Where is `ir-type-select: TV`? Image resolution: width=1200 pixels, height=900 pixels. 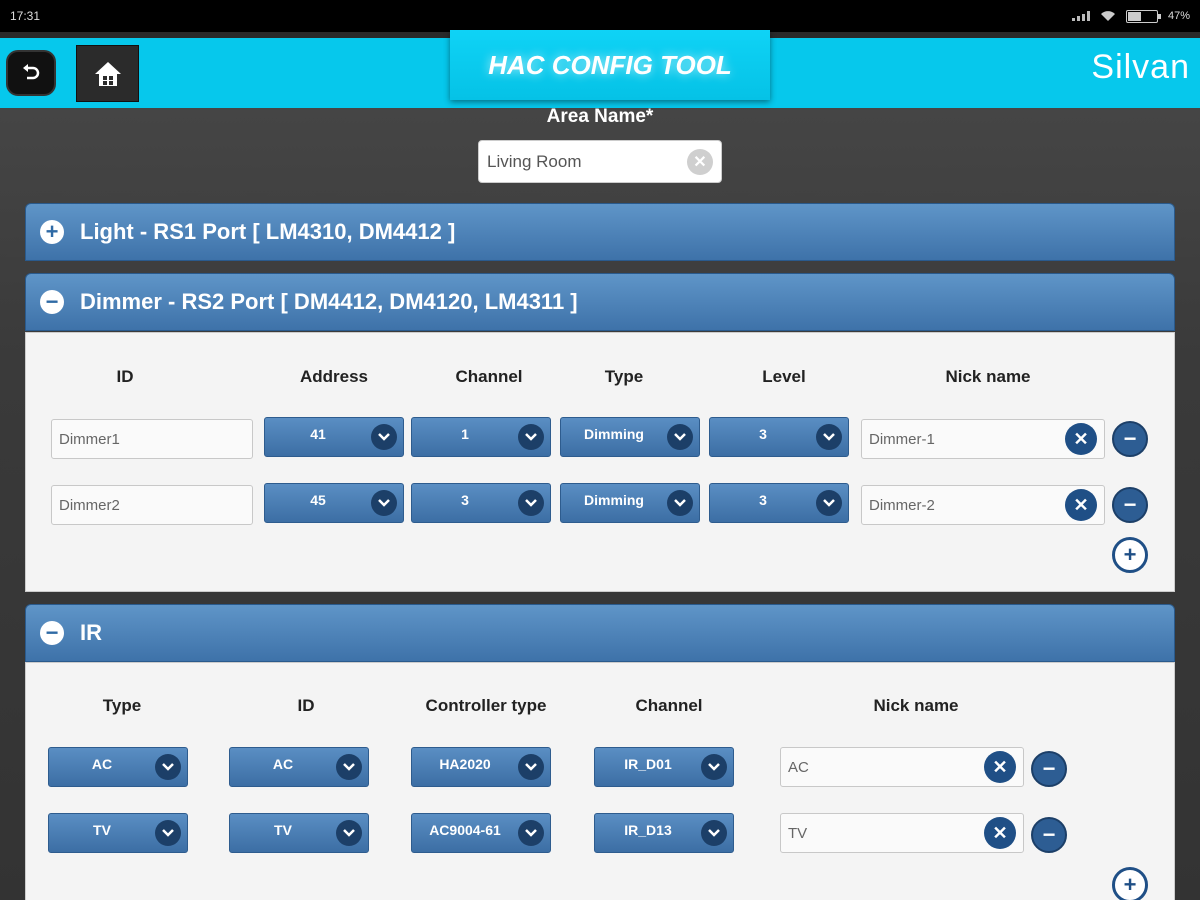
ir-type-select: TV is located at coordinates (118, 833).